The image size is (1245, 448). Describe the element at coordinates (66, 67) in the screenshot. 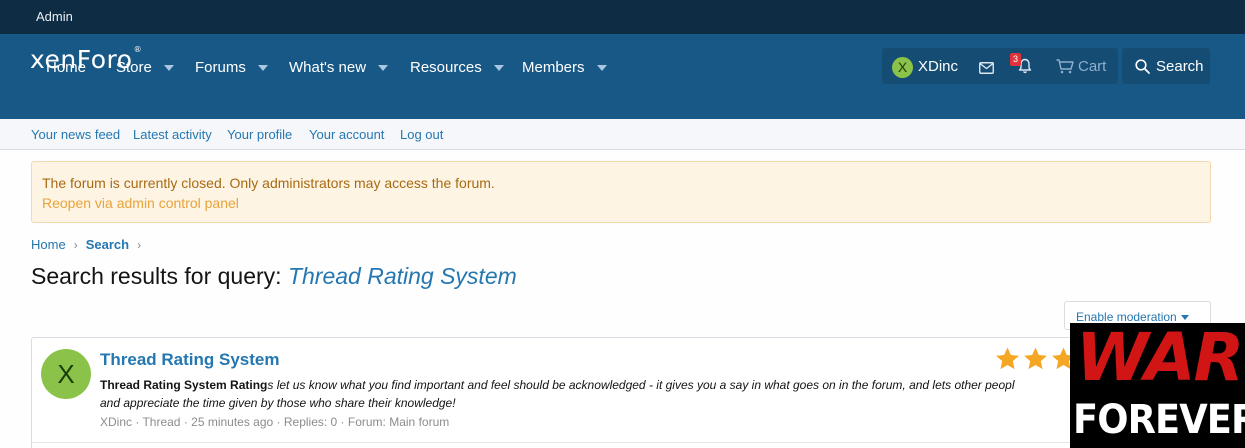

I see `nav-home: Home` at that location.